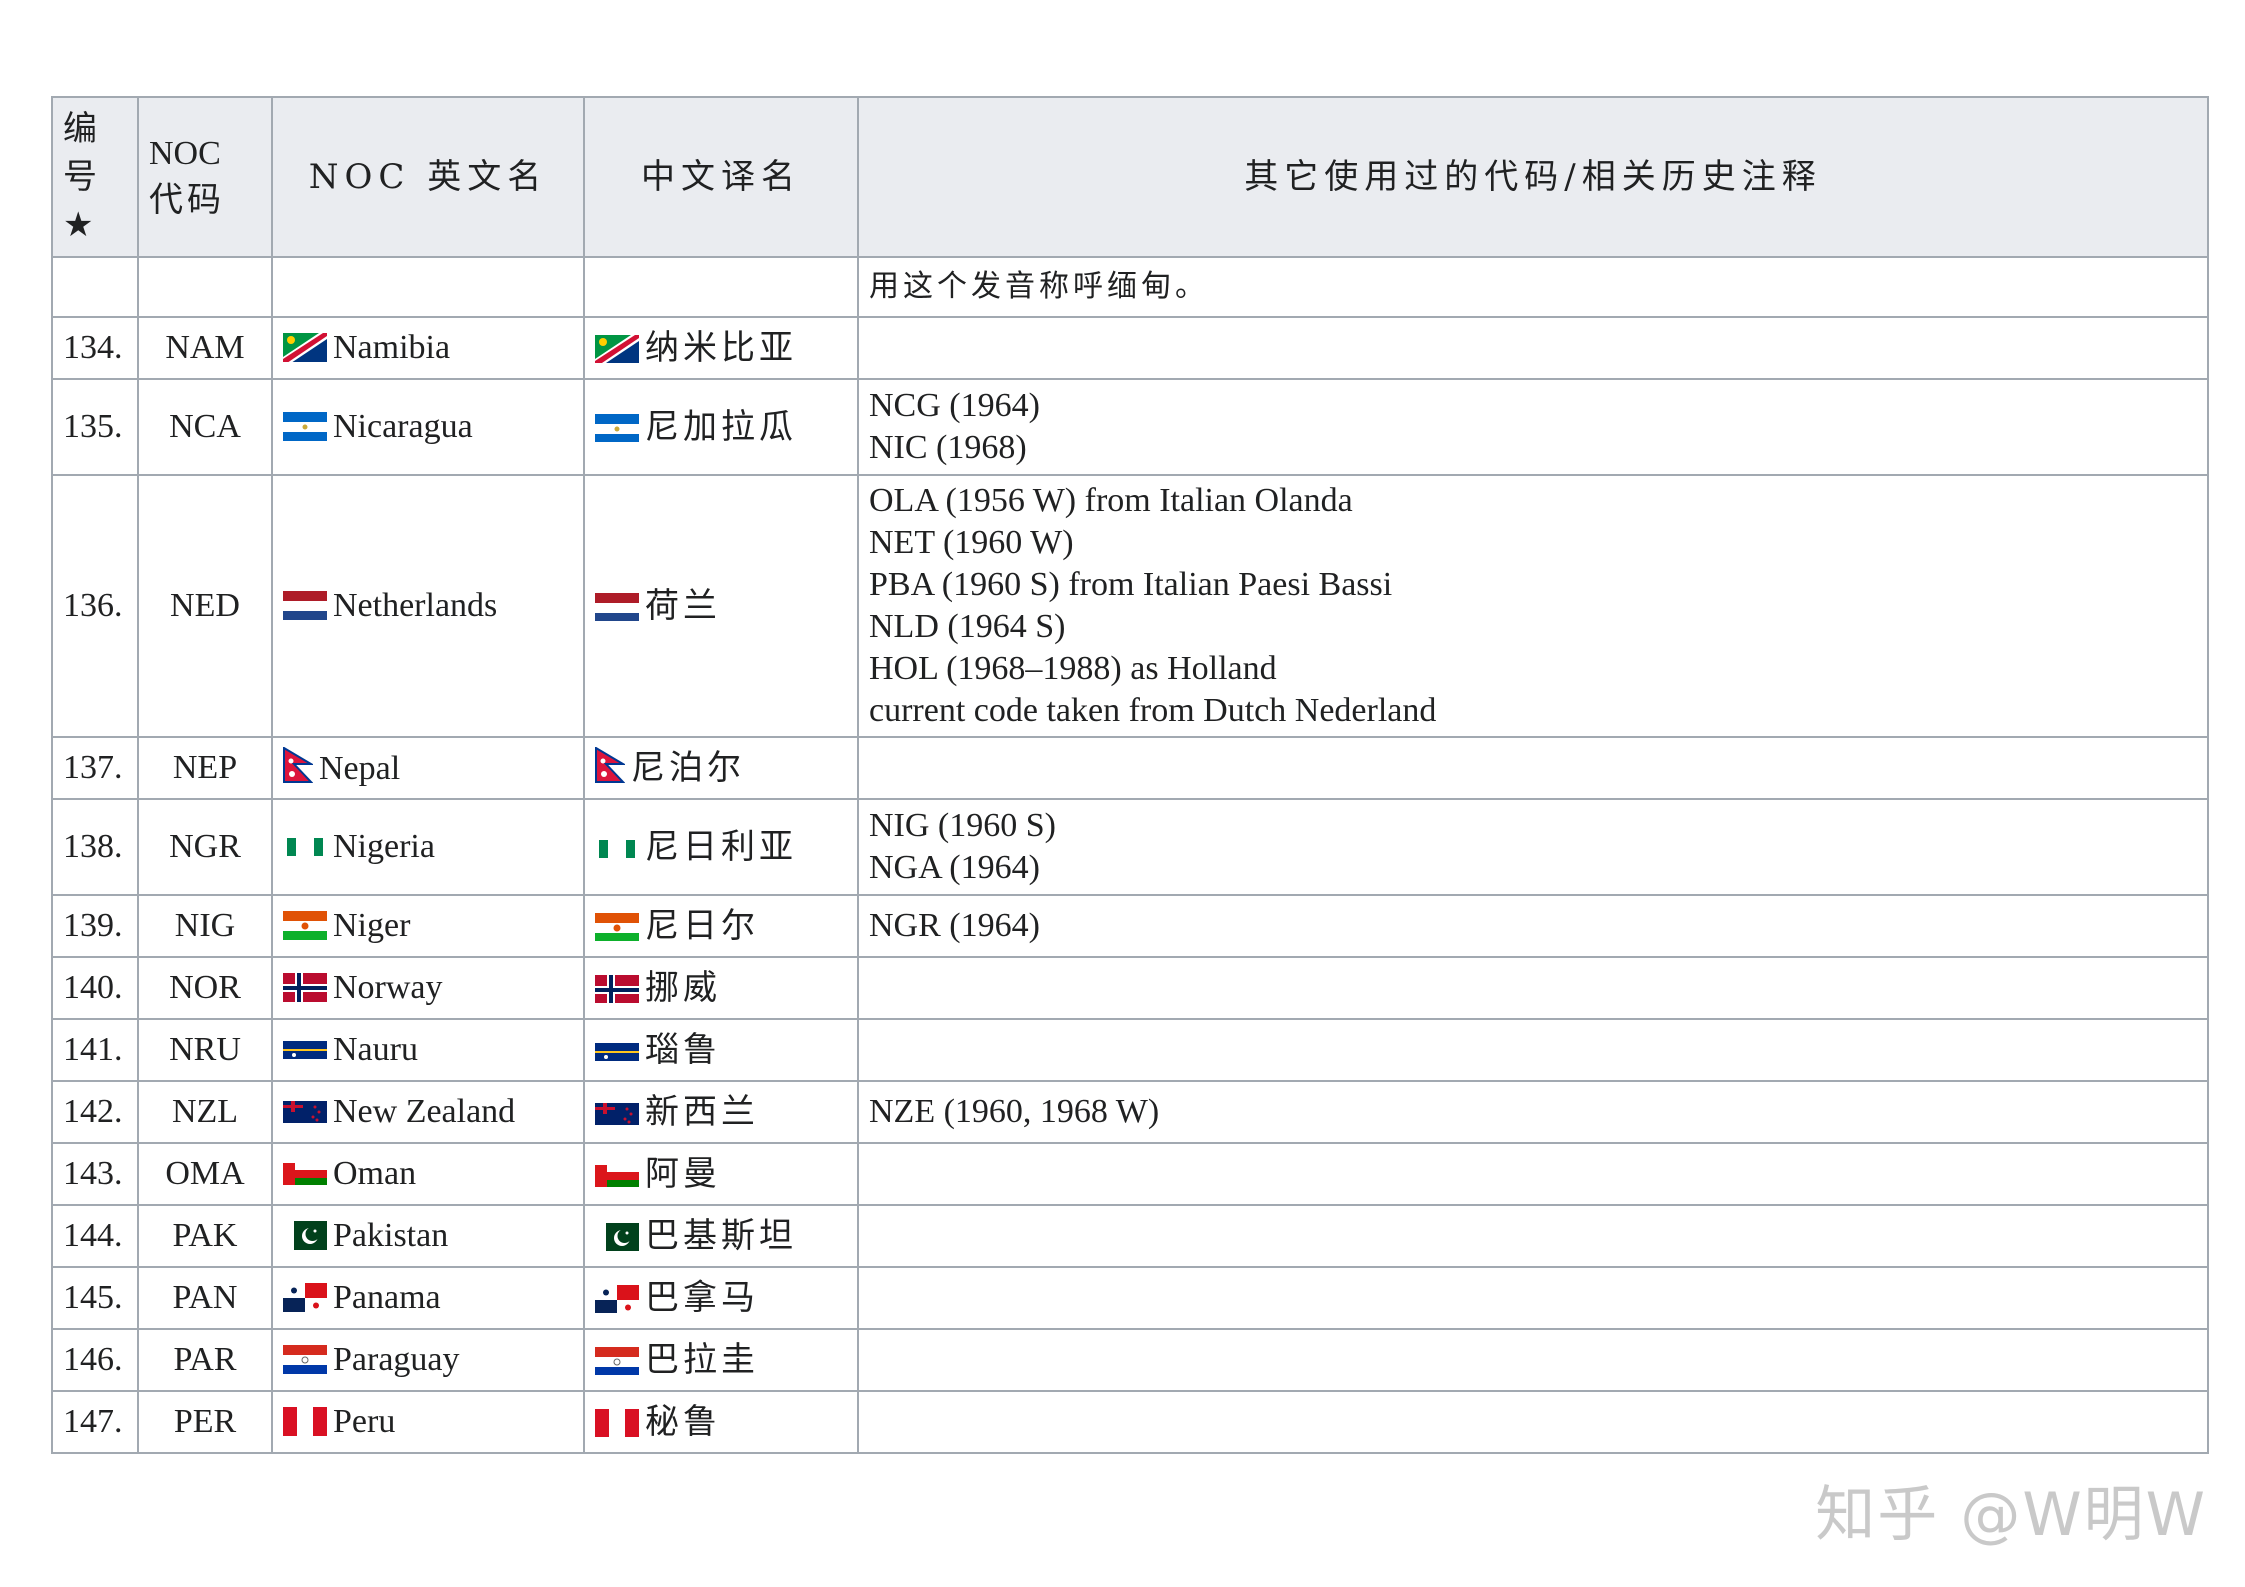 This screenshot has height=1587, width=2245. Describe the element at coordinates (305, 1173) in the screenshot. I see `oman-flag-icon` at that location.